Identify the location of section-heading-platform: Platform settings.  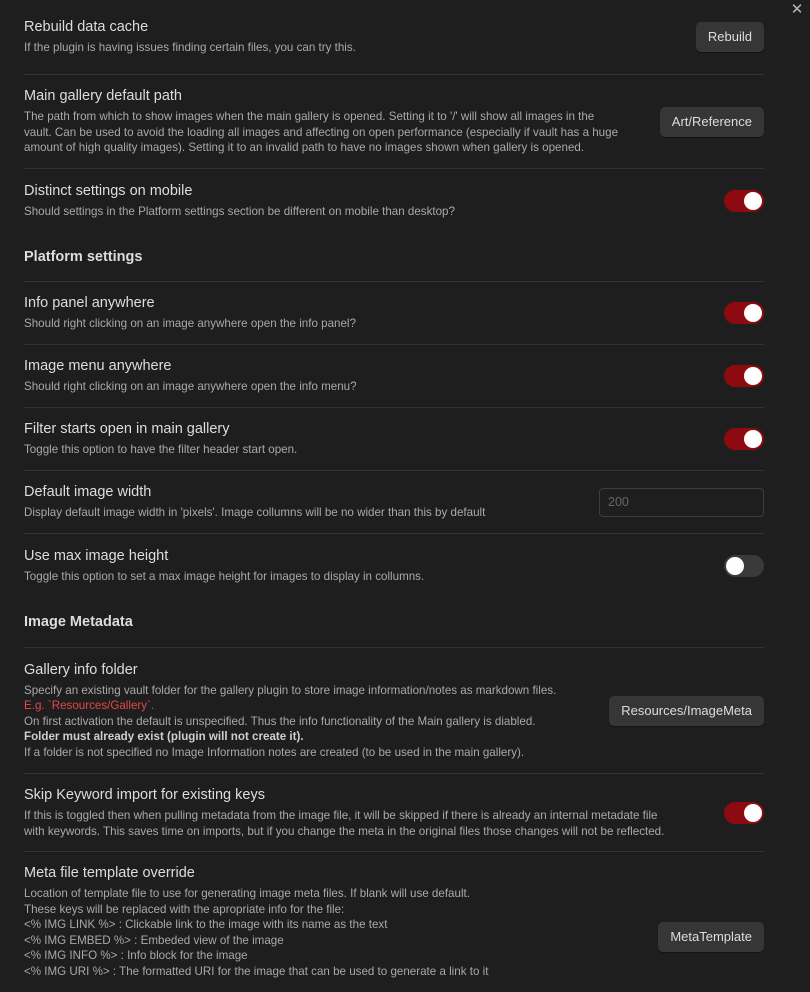
(394, 257).